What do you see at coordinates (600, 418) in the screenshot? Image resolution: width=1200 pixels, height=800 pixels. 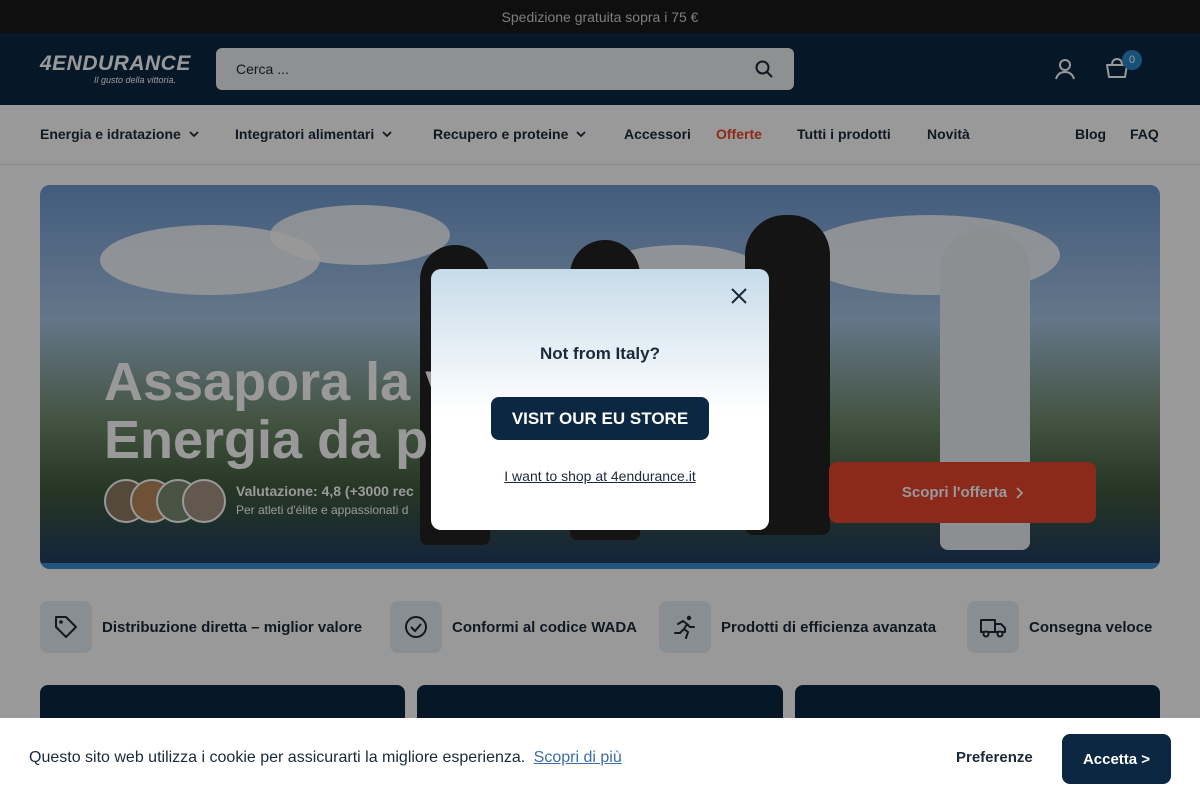 I see `visit-eu-store-button: VISIT OUR EU STORE` at bounding box center [600, 418].